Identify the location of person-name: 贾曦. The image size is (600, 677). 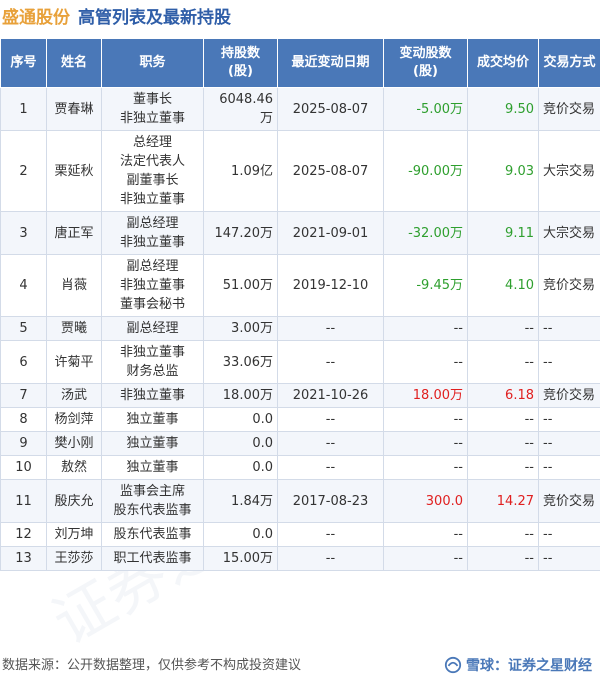
(74, 328).